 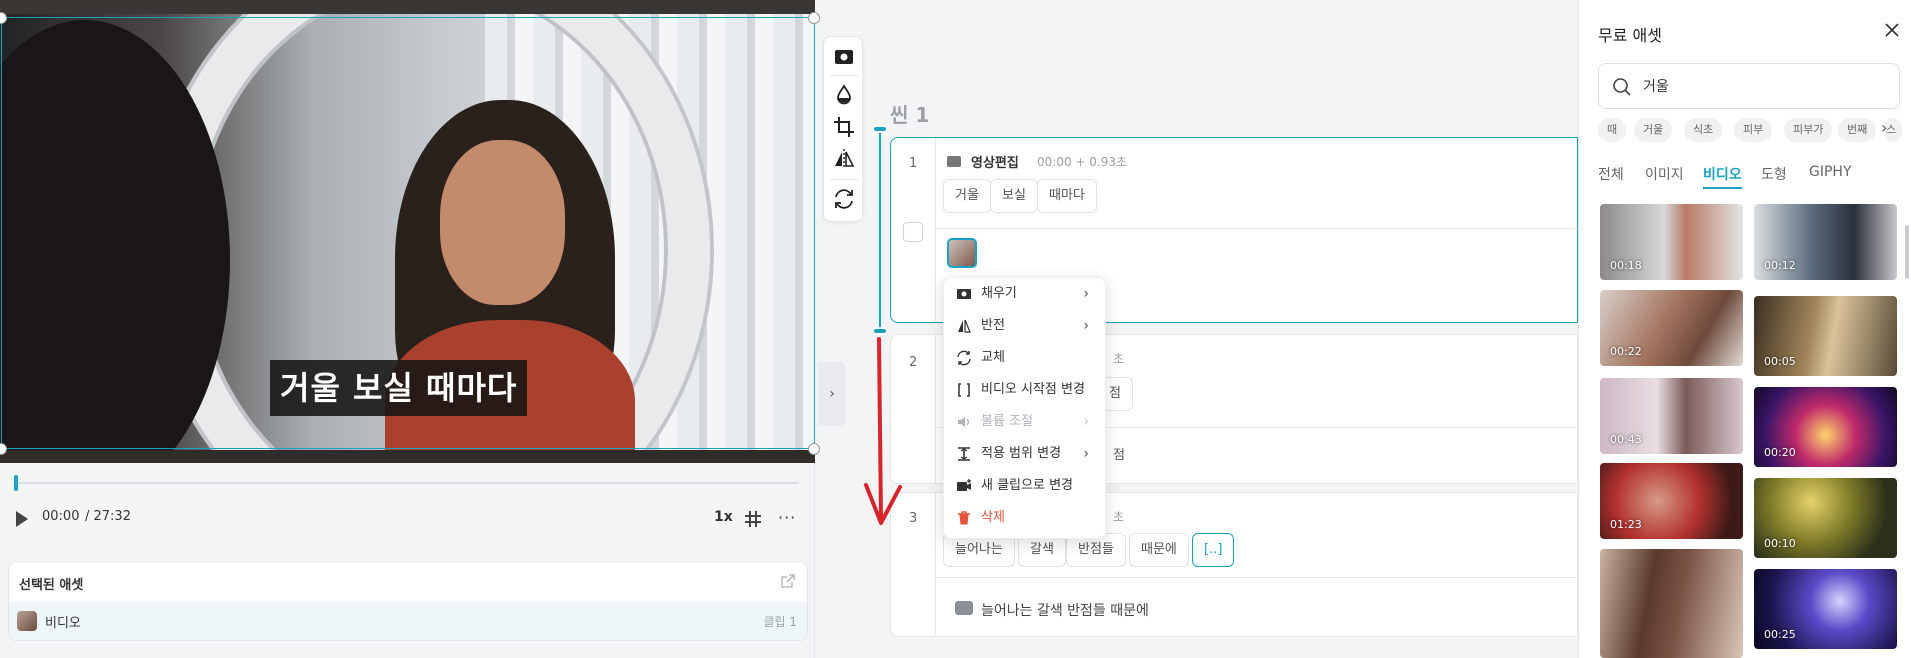 I want to click on collapse-panel-button: ›, so click(x=832, y=394).